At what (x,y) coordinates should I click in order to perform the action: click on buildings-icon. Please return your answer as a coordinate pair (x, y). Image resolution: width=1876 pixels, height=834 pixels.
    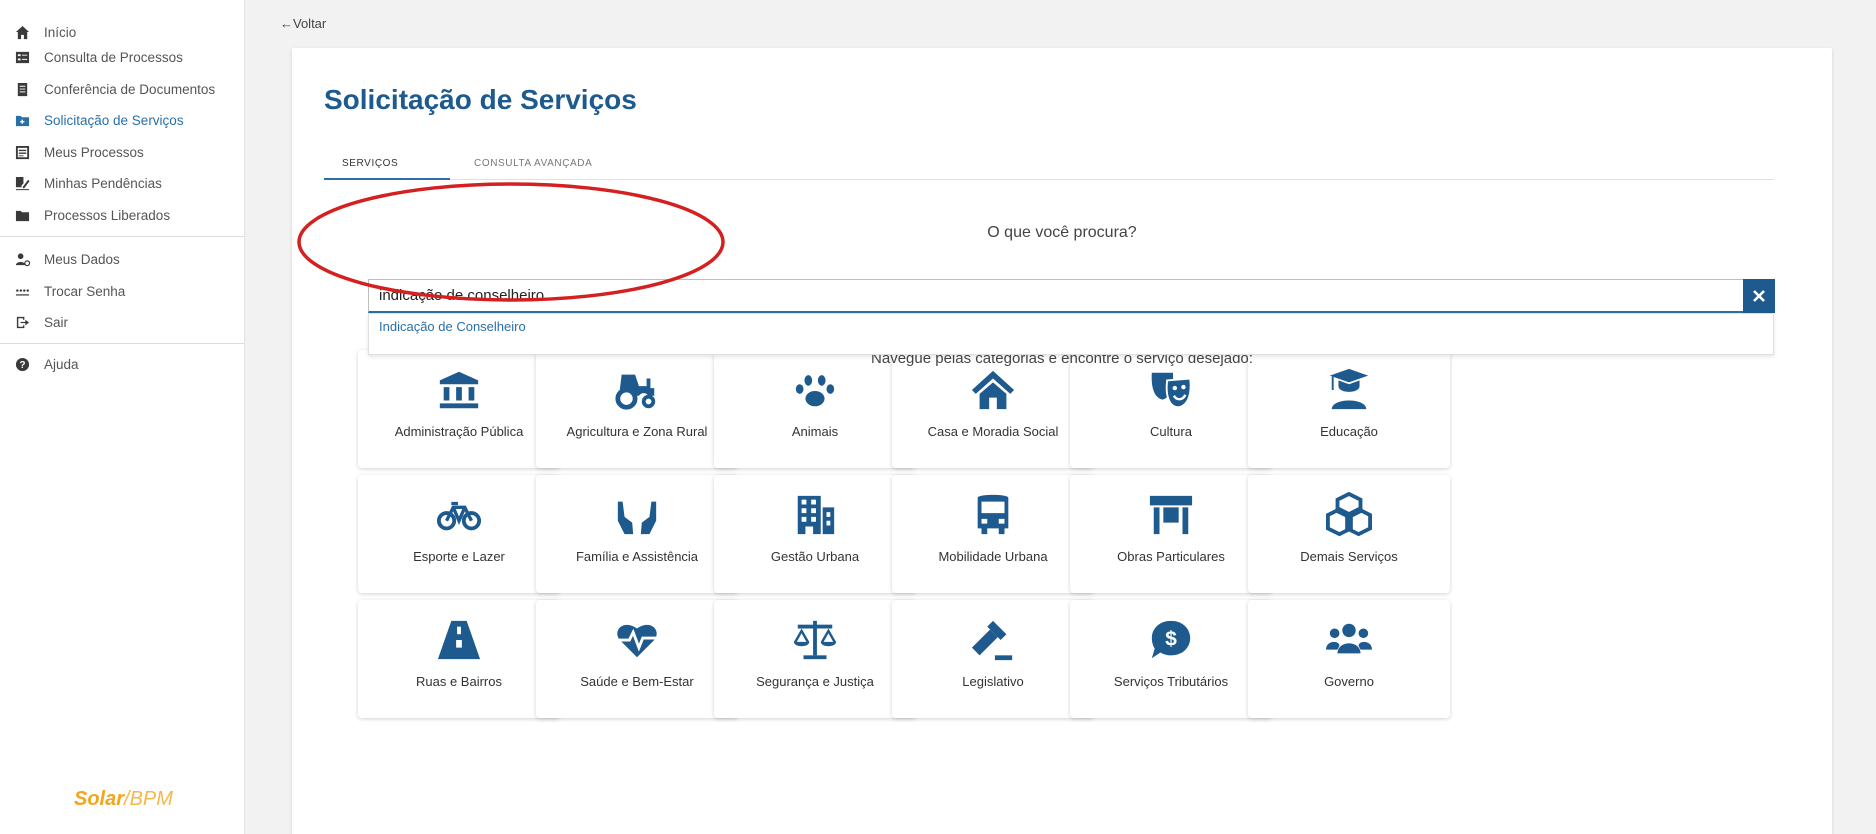
    Looking at the image, I should click on (815, 515).